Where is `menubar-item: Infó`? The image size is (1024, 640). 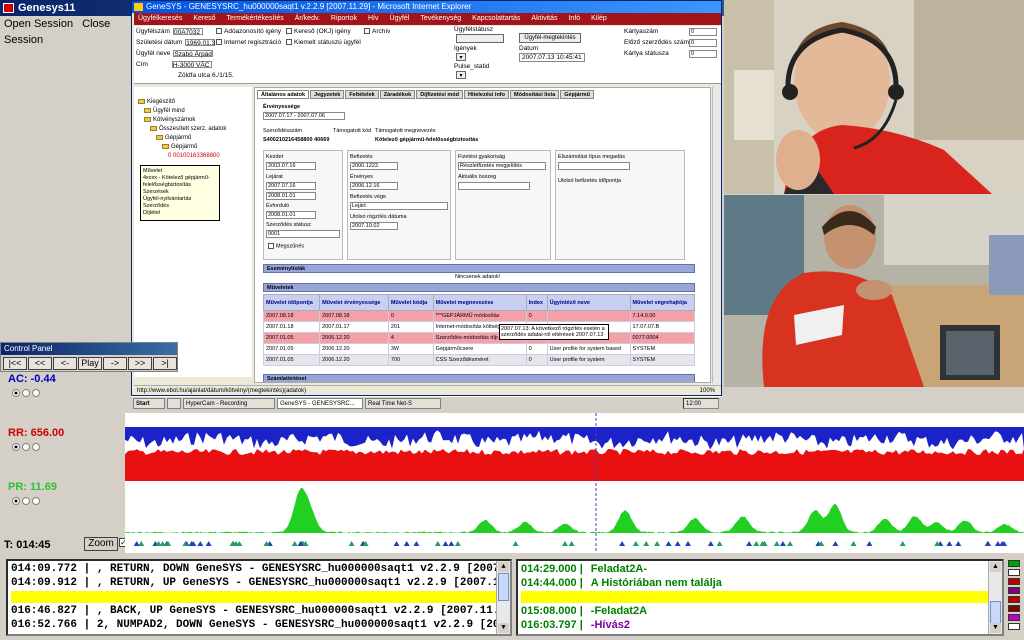 menubar-item: Infó is located at coordinates (574, 18).